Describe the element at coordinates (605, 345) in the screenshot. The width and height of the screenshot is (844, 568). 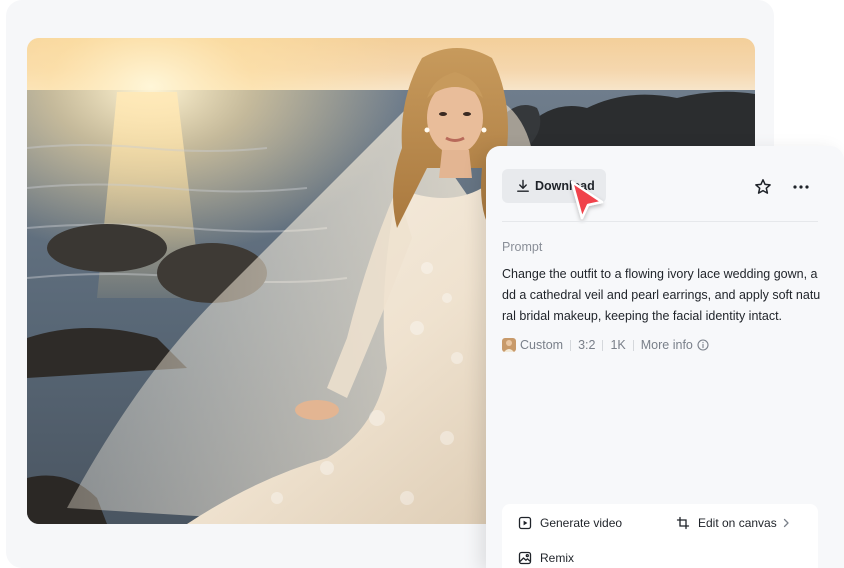
I see `generation-meta: Custom 3:2 1K More info` at that location.